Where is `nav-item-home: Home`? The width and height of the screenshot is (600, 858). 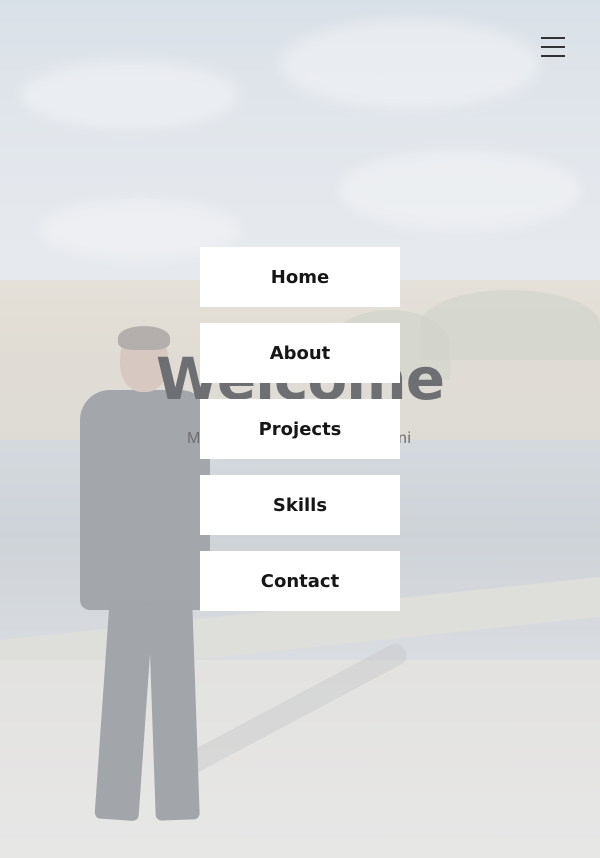 nav-item-home: Home is located at coordinates (300, 277).